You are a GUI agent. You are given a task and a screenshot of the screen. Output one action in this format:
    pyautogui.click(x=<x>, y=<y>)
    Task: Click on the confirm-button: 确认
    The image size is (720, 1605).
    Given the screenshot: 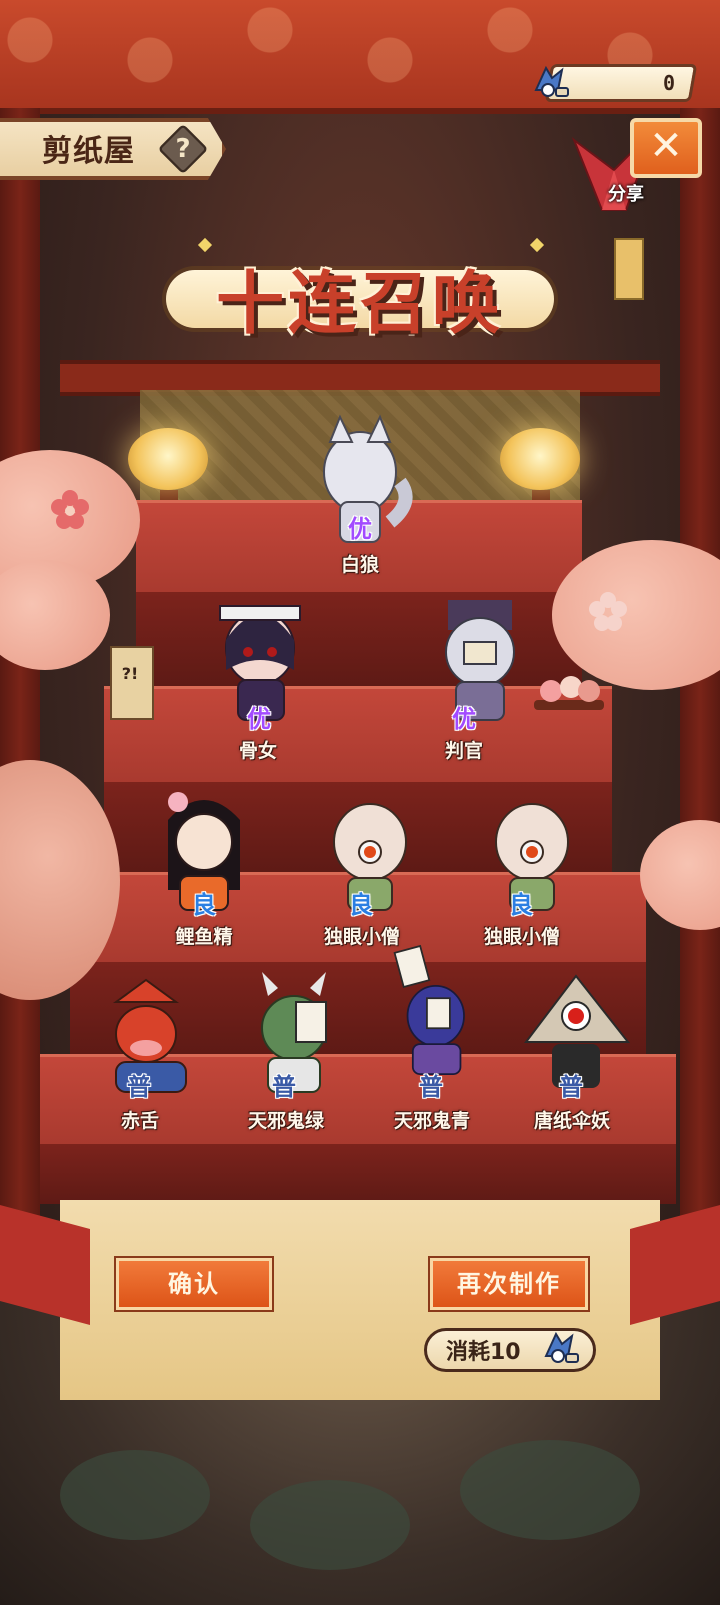 What is the action you would take?
    pyautogui.click(x=194, y=1284)
    